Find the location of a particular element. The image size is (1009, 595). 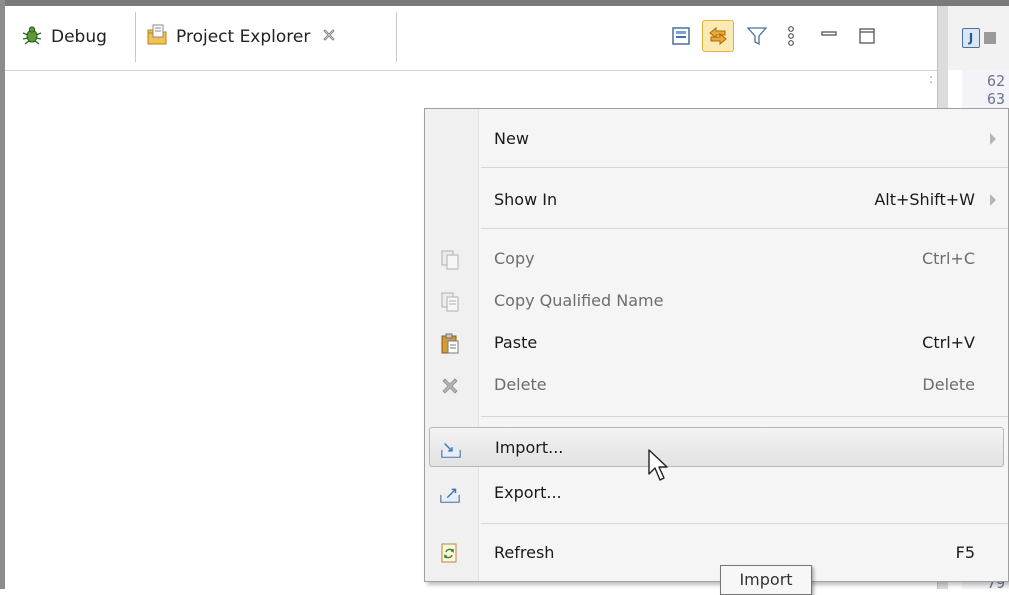

menu-item-shortcut: Ctrl+C is located at coordinates (948, 258).